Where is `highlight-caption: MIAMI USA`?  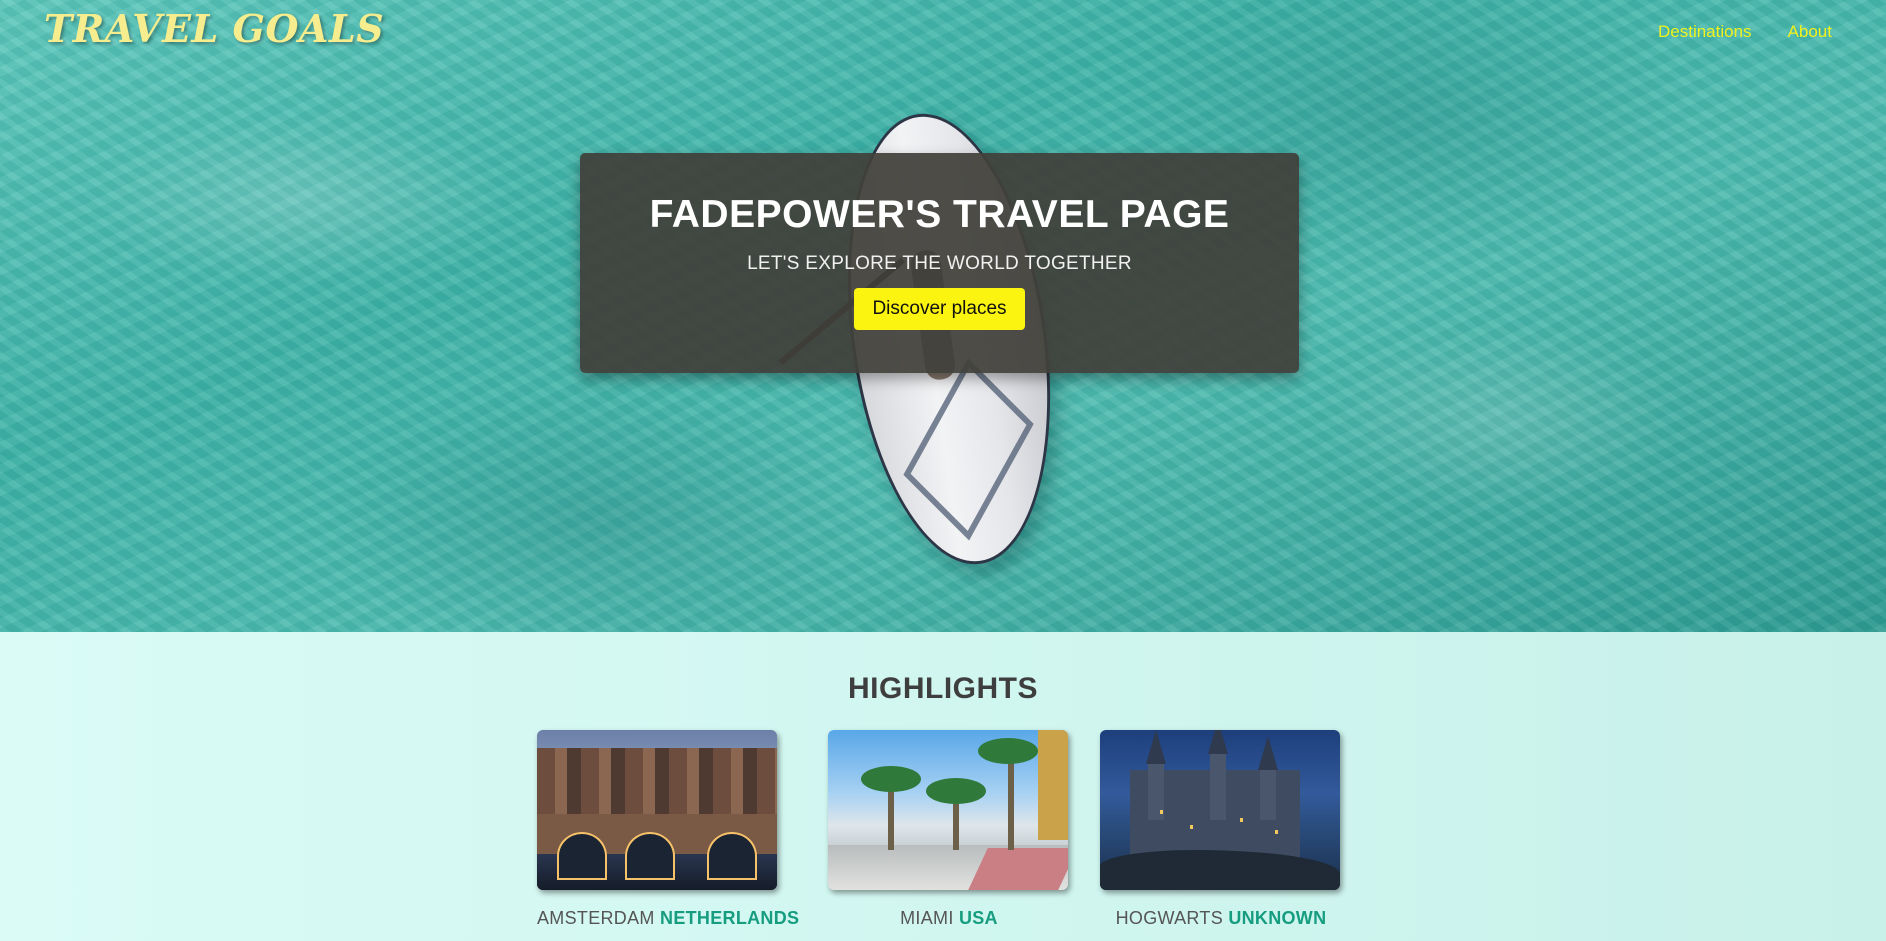 highlight-caption: MIAMI USA is located at coordinates (949, 918).